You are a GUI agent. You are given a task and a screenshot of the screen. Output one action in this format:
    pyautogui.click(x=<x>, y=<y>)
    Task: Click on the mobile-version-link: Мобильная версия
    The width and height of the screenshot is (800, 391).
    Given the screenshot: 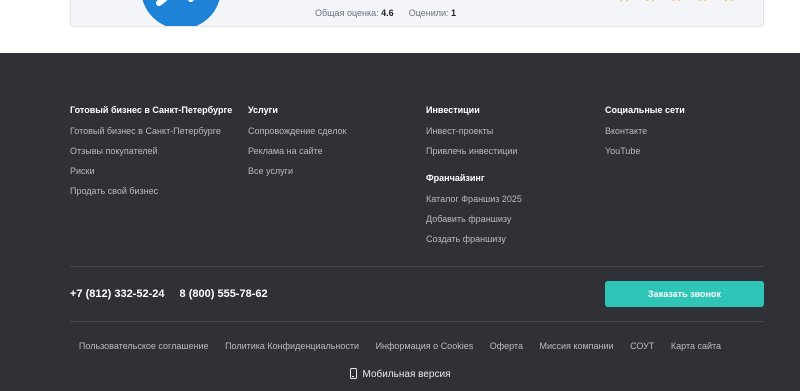 What is the action you would take?
    pyautogui.click(x=400, y=374)
    